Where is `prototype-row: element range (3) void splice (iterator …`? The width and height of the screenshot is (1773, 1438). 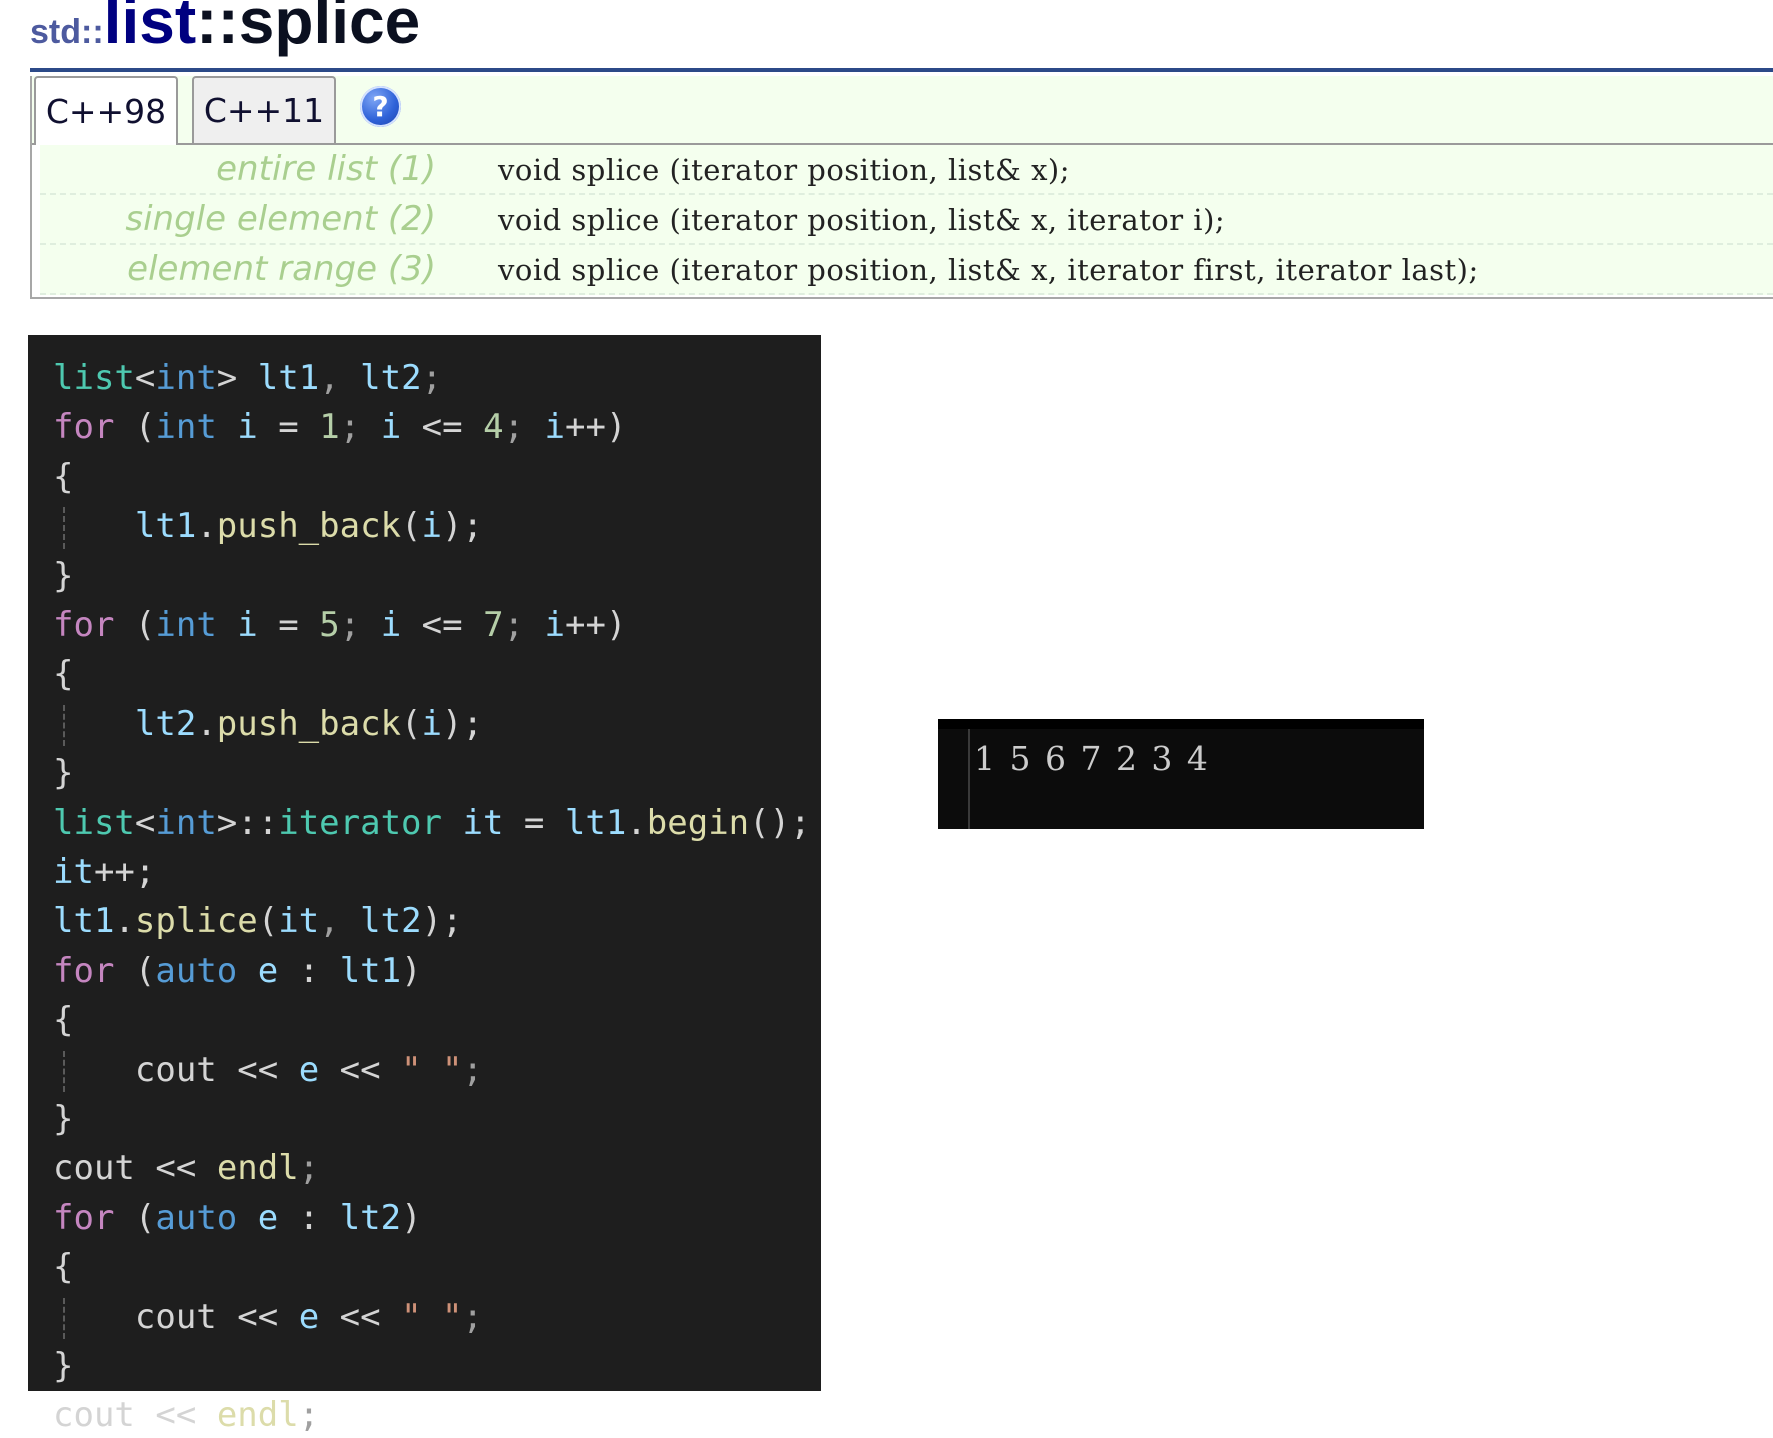 prototype-row: element range (3) void splice (iterator … is located at coordinates (906, 270).